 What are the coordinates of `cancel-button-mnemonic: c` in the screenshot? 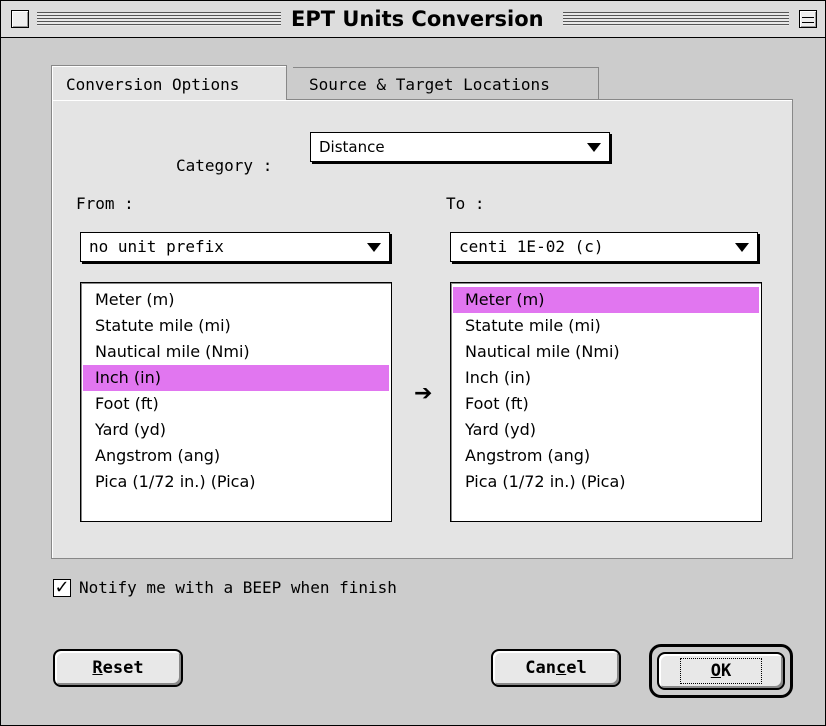 It's located at (561, 668).